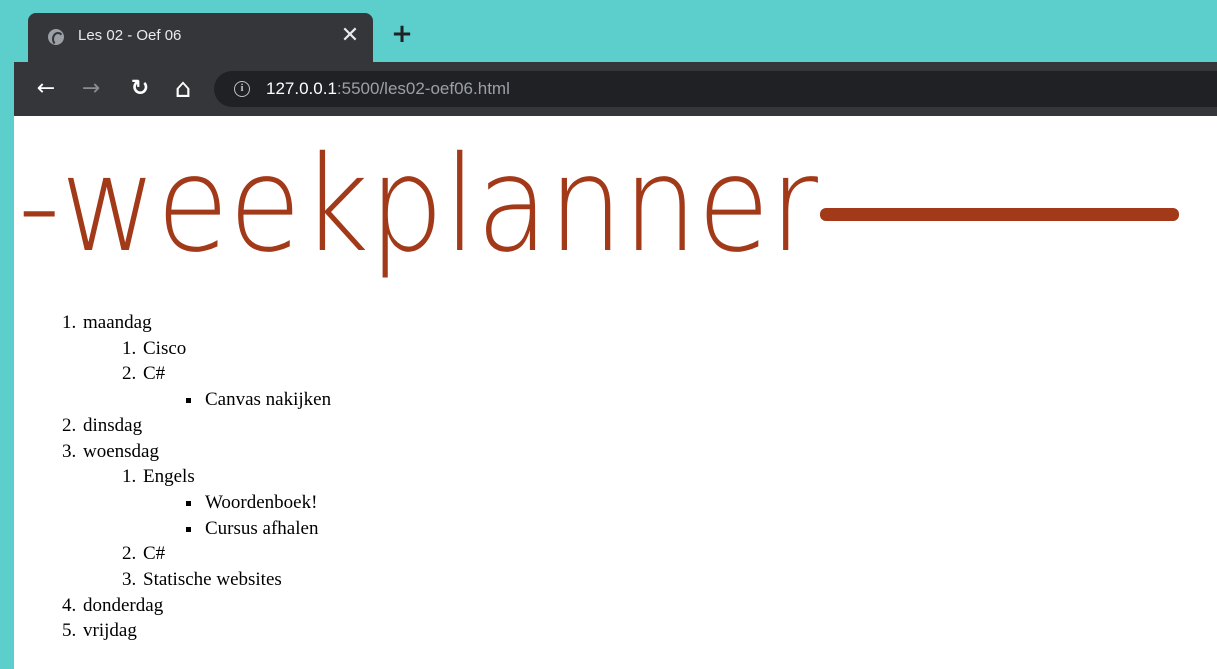  What do you see at coordinates (236, 554) in the screenshot?
I see `subject-item: C#` at bounding box center [236, 554].